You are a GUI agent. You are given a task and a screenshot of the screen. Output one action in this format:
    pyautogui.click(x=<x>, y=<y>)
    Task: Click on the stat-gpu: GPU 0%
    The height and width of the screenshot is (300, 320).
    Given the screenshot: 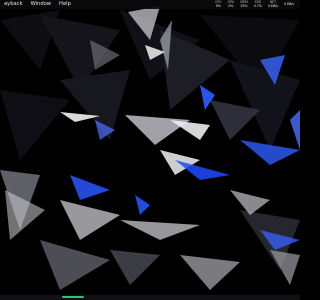 What is the action you would take?
    pyautogui.click(x=231, y=4)
    